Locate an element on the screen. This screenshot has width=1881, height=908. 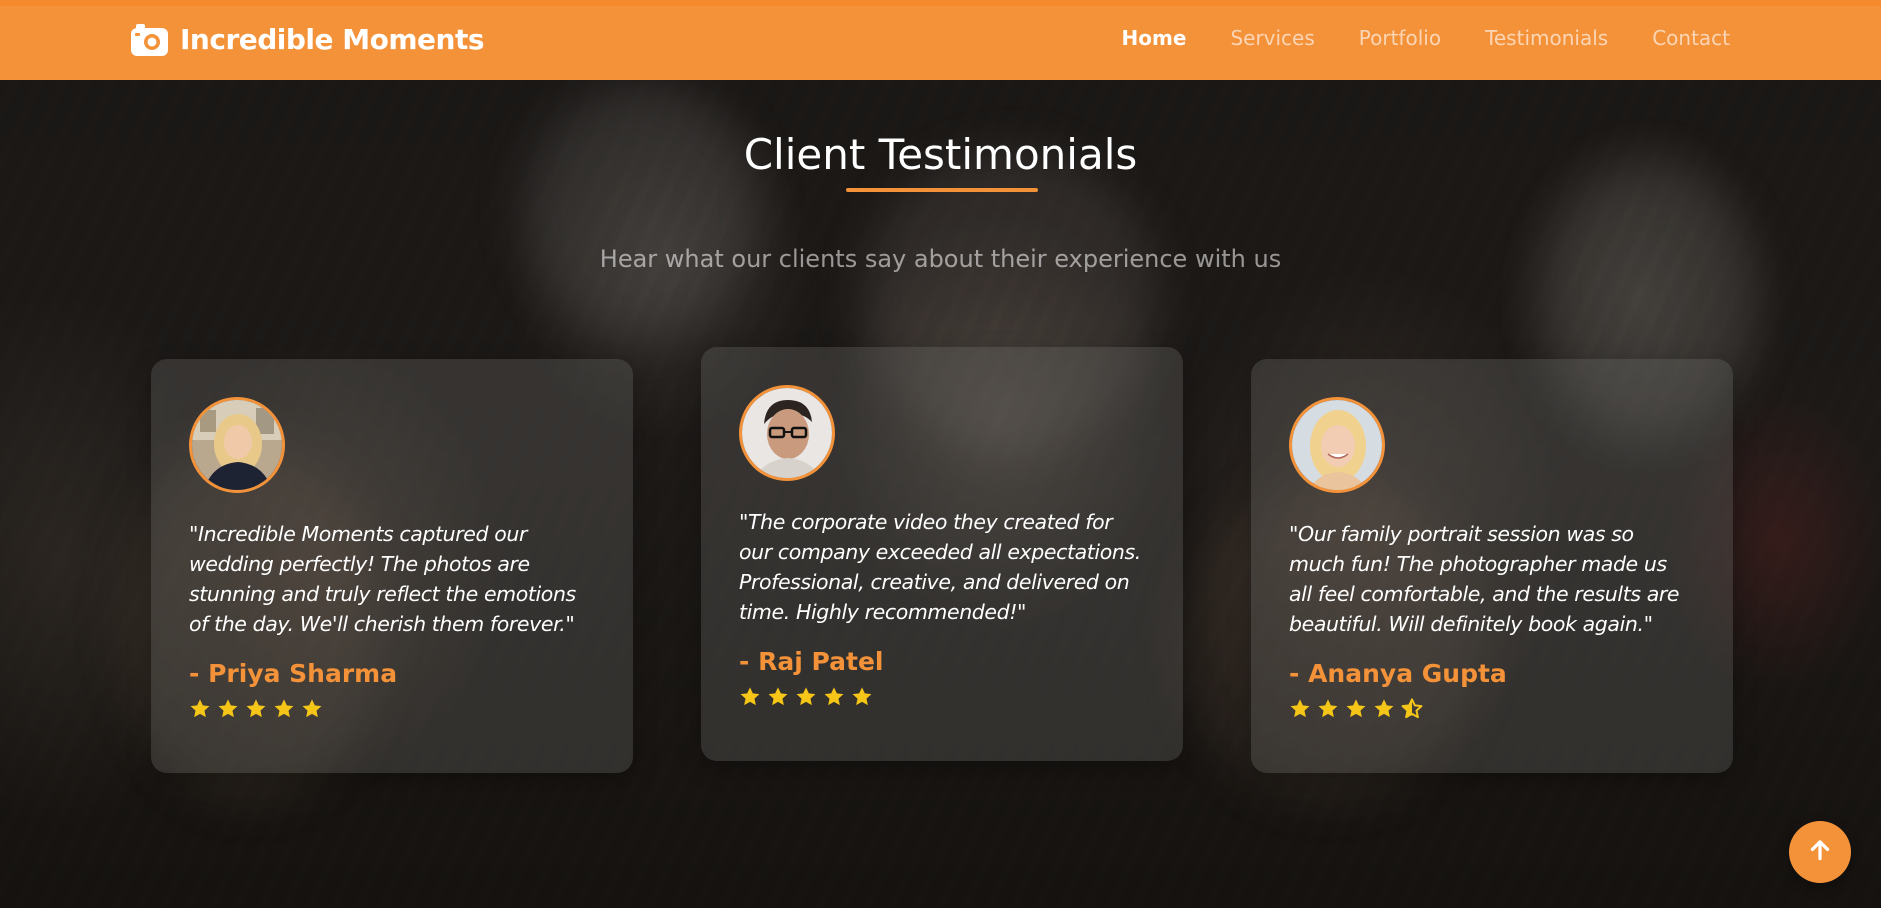
arrow-up-icon is located at coordinates (1820, 852).